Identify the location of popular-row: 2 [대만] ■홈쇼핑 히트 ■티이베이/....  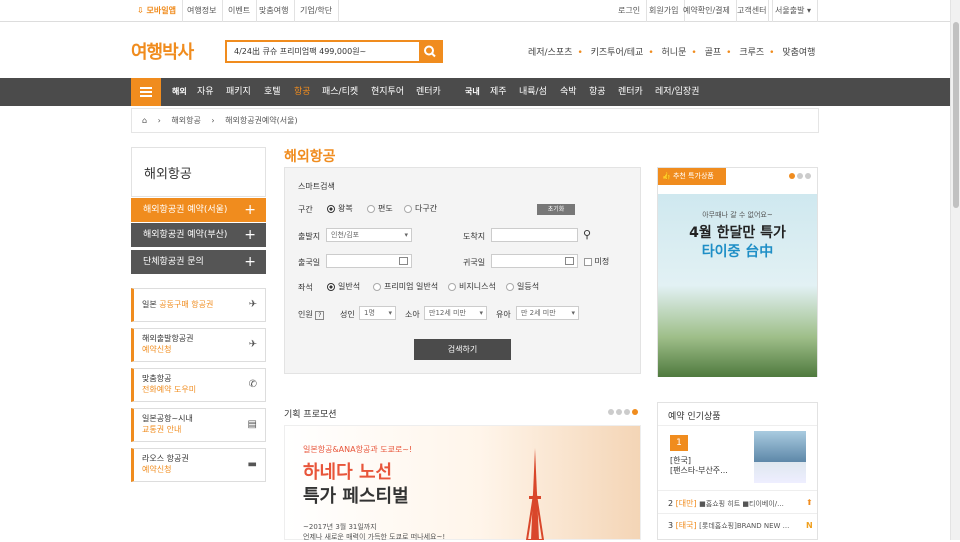
(726, 503).